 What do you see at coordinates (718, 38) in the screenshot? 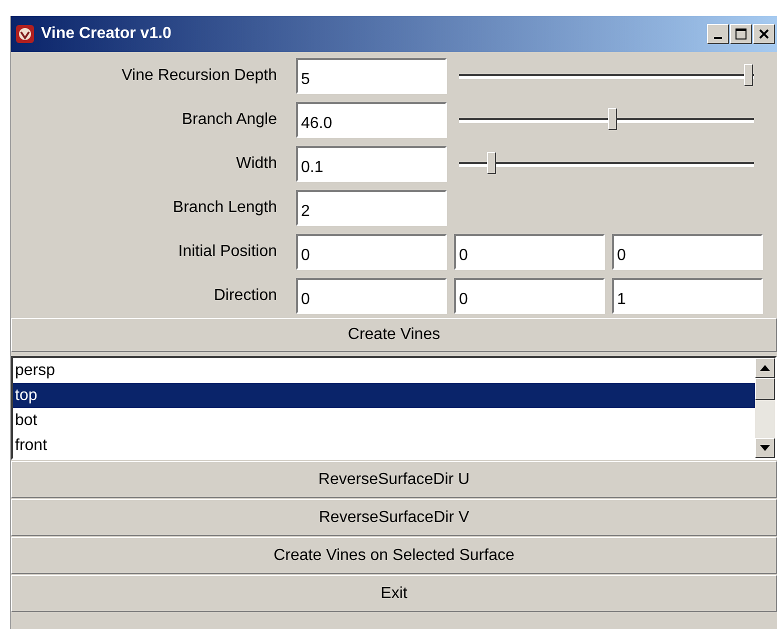
I see `minimize-icon` at bounding box center [718, 38].